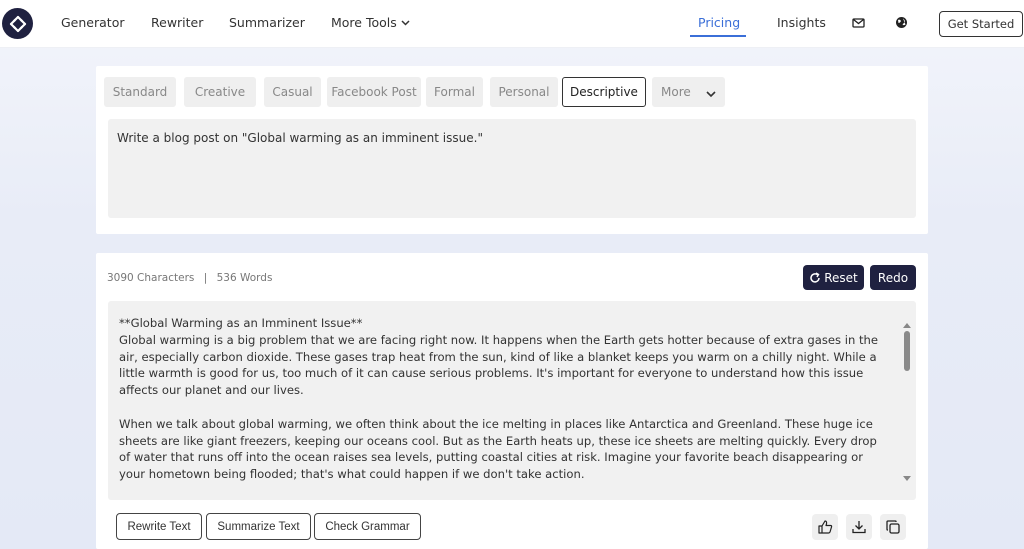 The width and height of the screenshot is (1024, 549). What do you see at coordinates (258, 526) in the screenshot?
I see `summarize-text-button: Summarize Text` at bounding box center [258, 526].